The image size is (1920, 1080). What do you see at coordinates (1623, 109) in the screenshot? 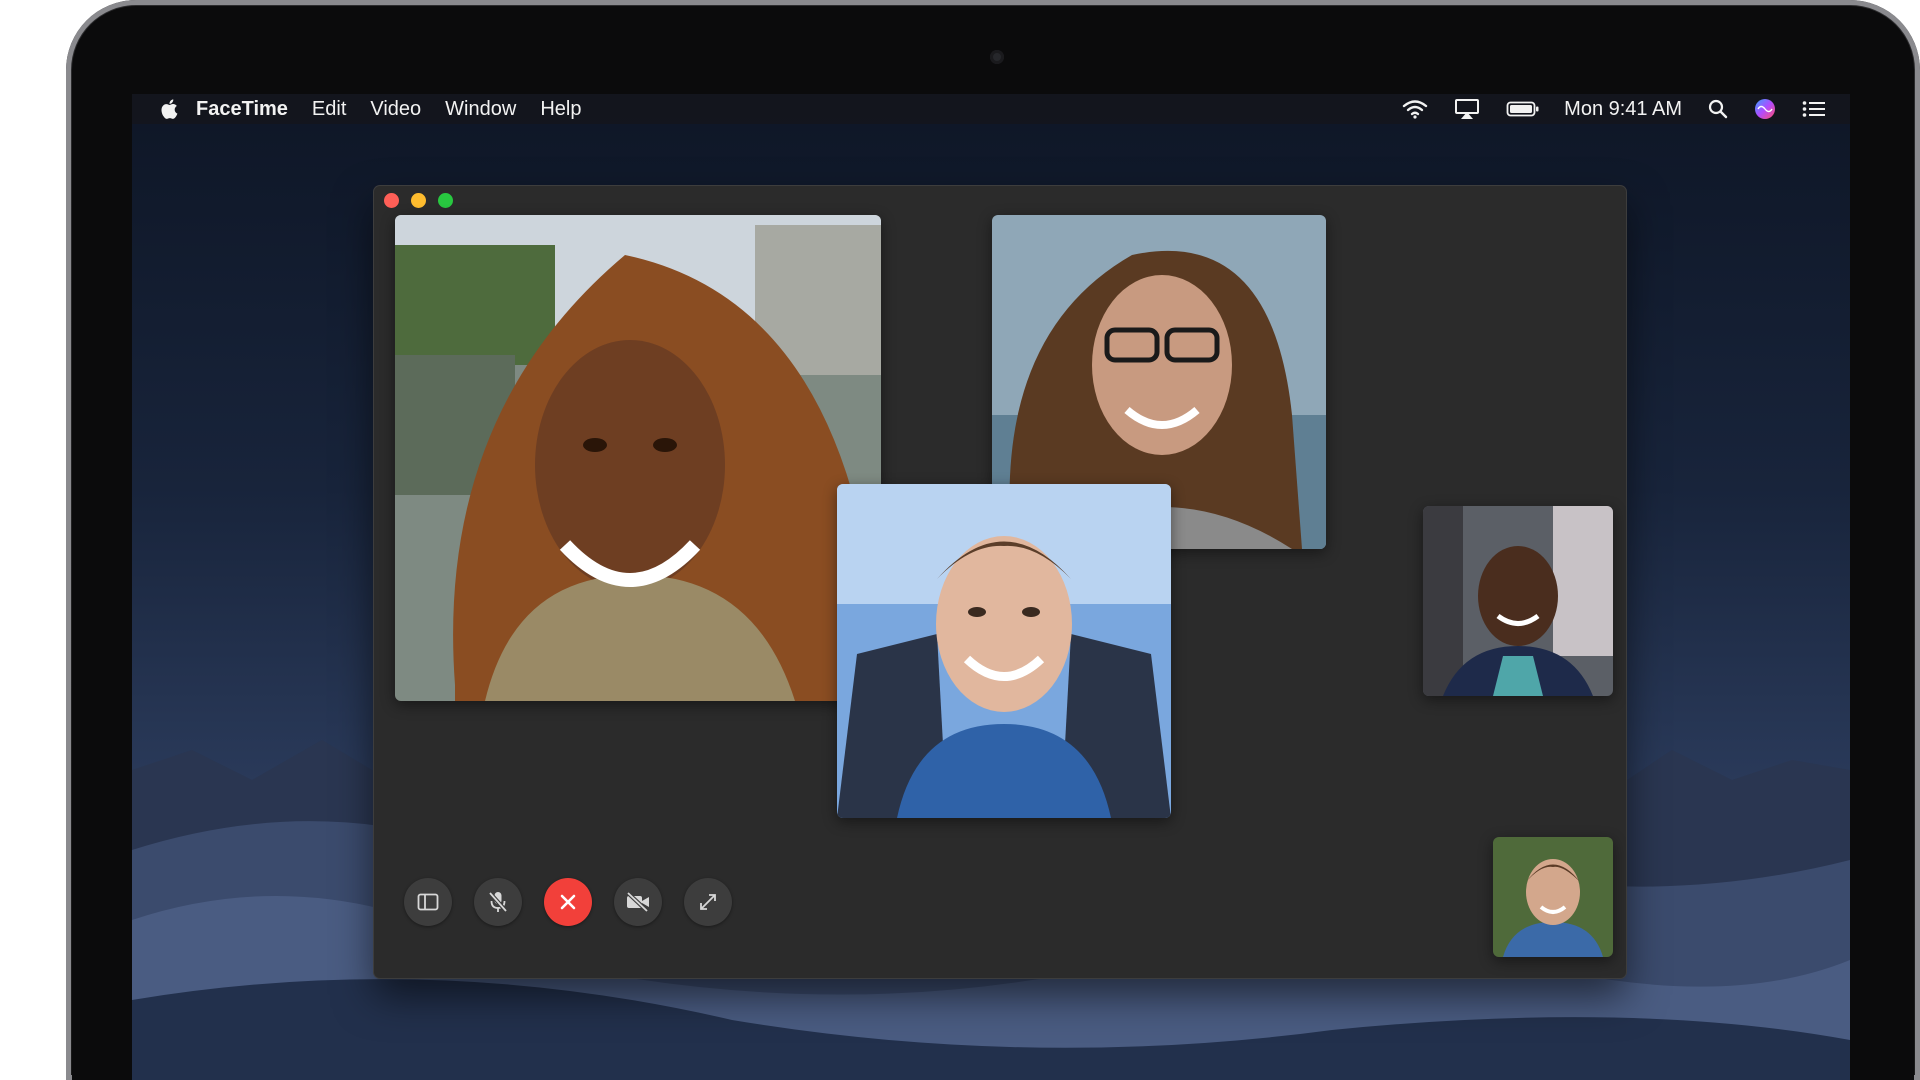
I see `menubar-clock: Mon 9:41 AM` at bounding box center [1623, 109].